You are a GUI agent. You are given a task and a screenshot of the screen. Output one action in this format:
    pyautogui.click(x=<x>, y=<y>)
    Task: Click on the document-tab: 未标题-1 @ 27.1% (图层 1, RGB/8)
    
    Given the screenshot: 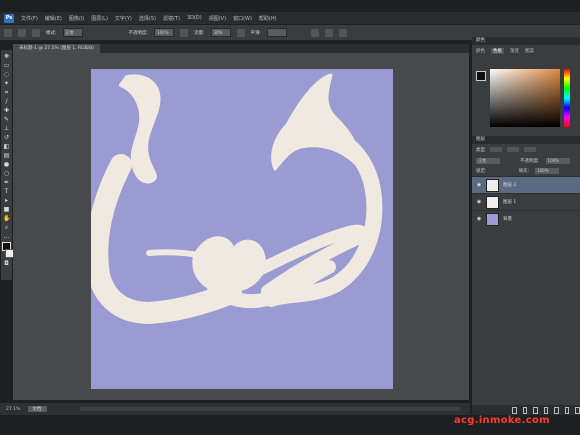 What is the action you would take?
    pyautogui.click(x=56, y=48)
    